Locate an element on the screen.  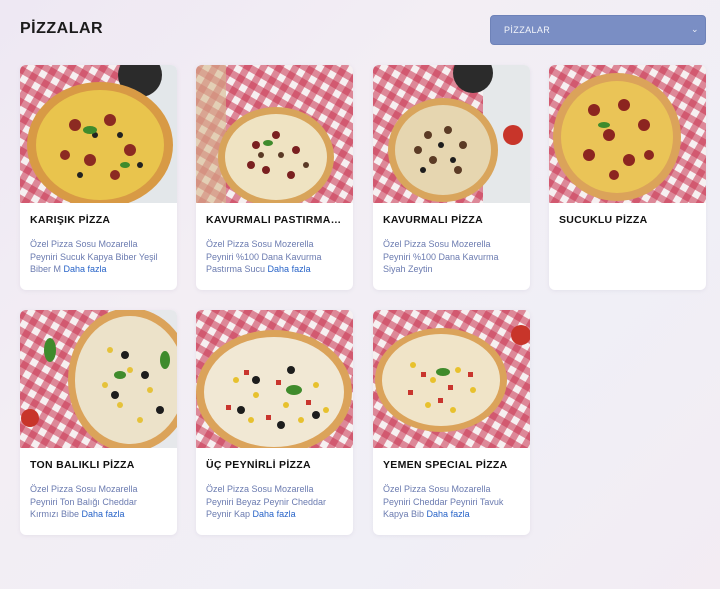
chevron-down-icon: ⌄ is located at coordinates (695, 29).